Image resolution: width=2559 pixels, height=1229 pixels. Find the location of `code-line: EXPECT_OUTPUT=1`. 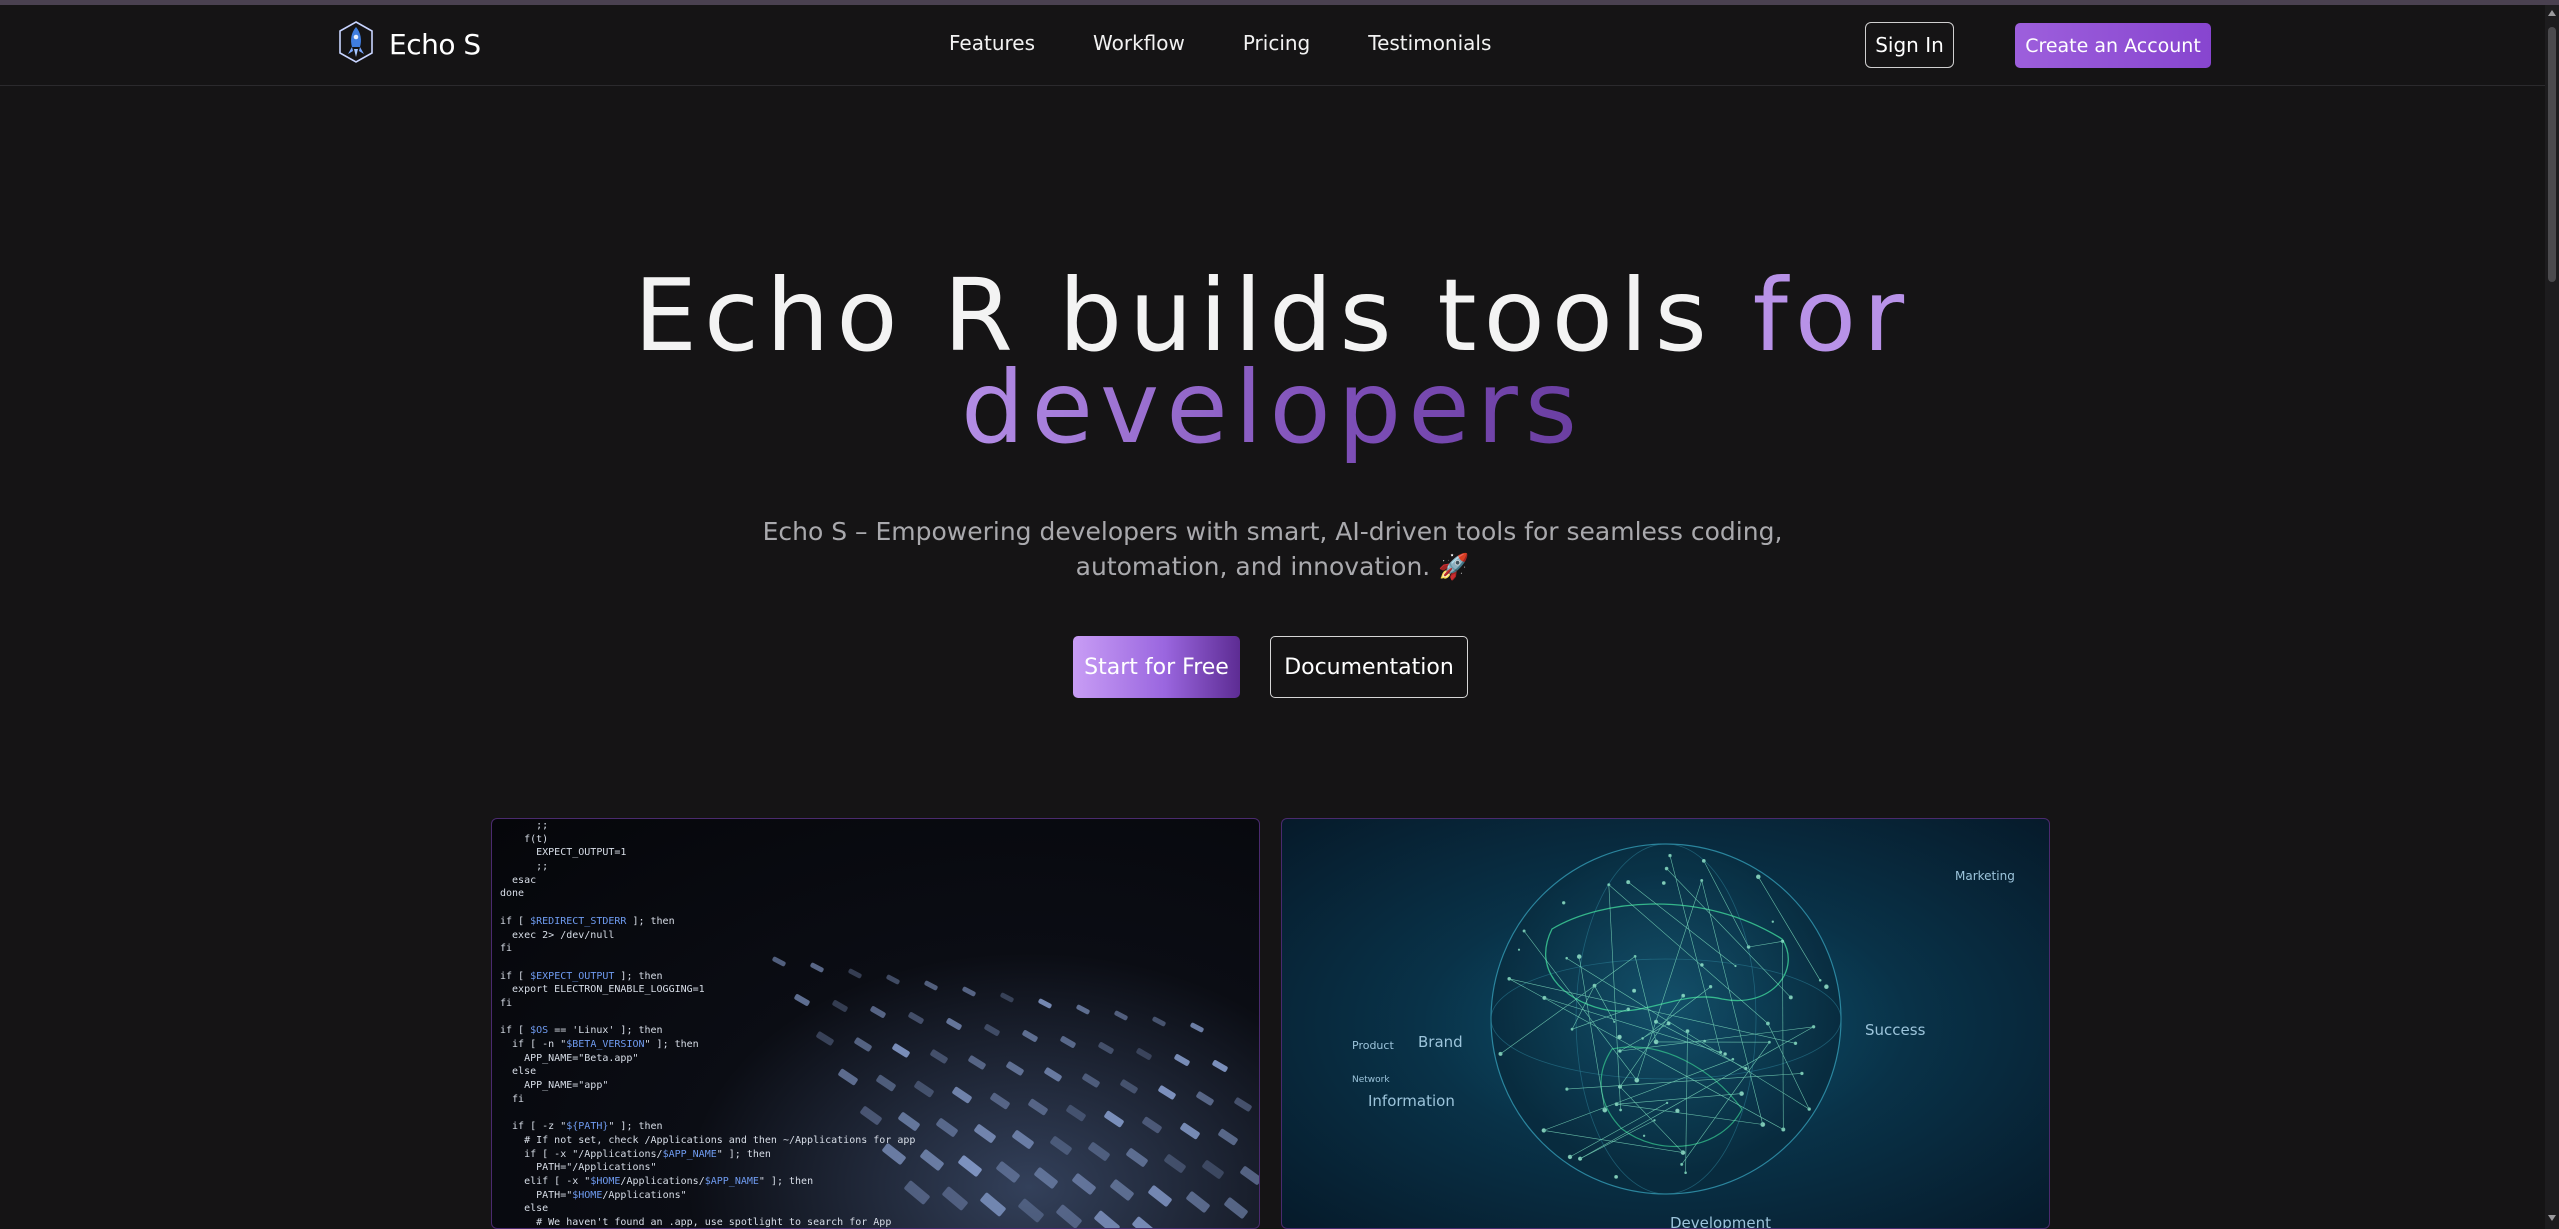

code-line: EXPECT_OUTPUT=1 is located at coordinates (563, 853).